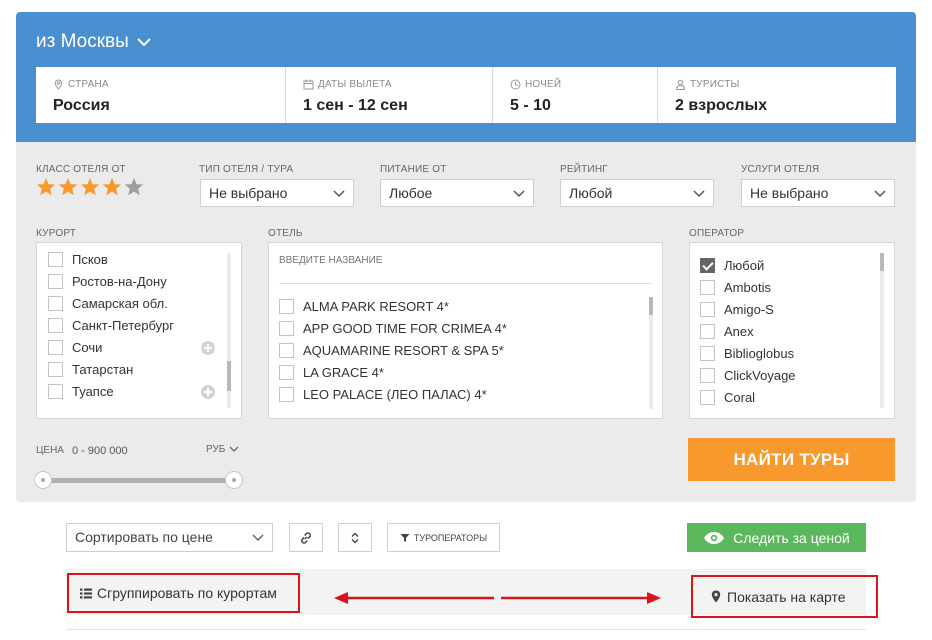 The height and width of the screenshot is (640, 932). Describe the element at coordinates (90, 259) in the screenshot. I see `list-item-label: Псков` at that location.